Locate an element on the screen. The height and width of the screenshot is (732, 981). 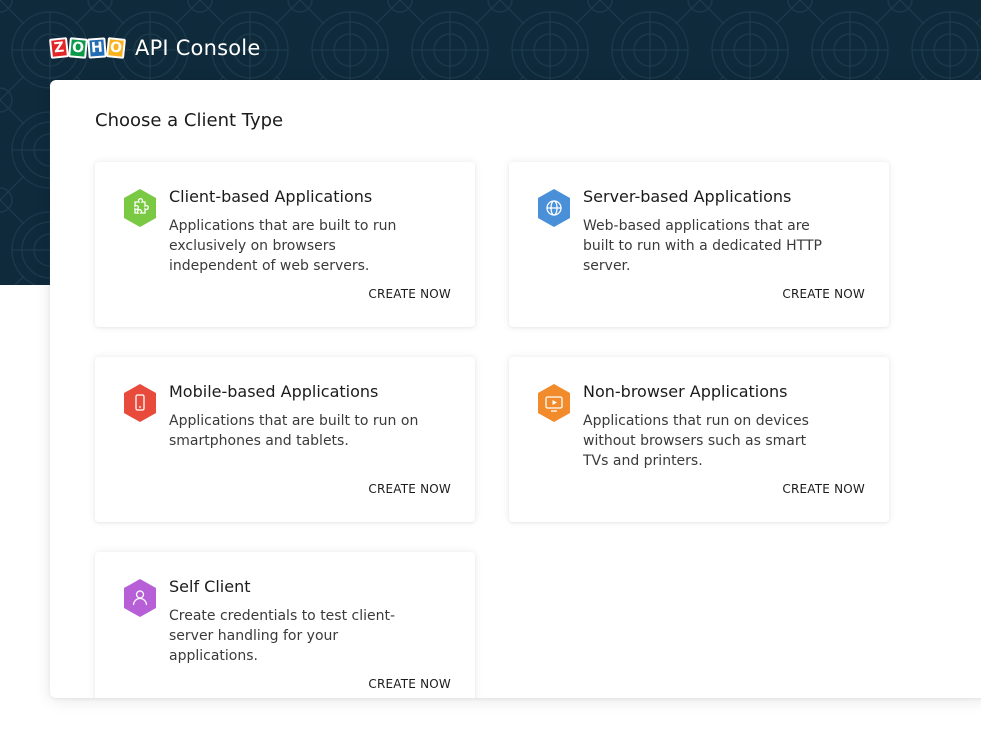
app-title: API Console is located at coordinates (198, 48).